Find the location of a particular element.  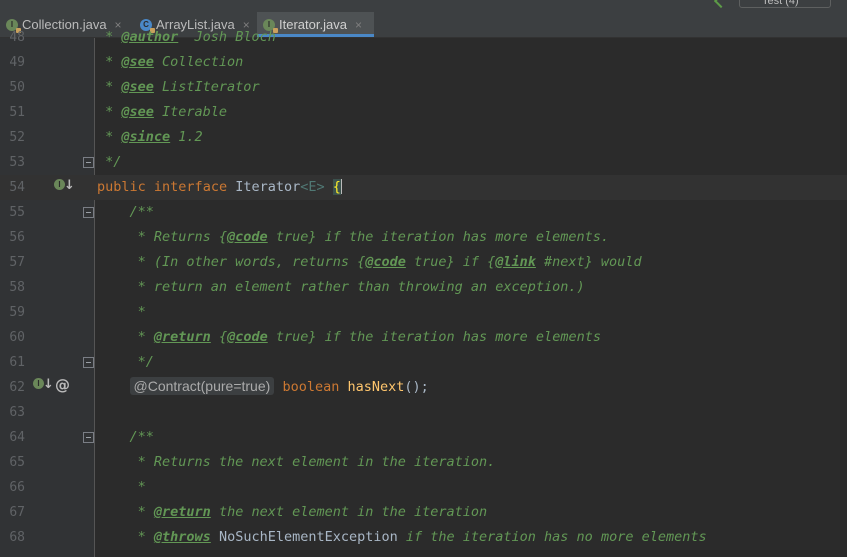

line-number: 57 is located at coordinates (17, 262).